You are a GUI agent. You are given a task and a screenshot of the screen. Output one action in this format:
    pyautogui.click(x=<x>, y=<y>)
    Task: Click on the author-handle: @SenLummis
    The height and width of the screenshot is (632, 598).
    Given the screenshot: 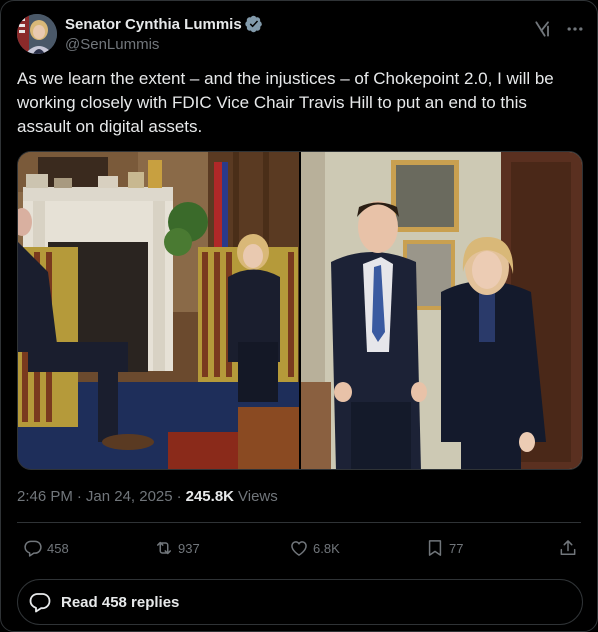 What is the action you would take?
    pyautogui.click(x=164, y=44)
    